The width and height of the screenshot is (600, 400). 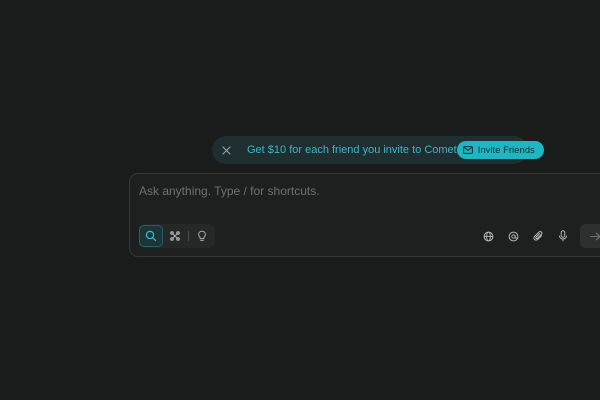 I want to click on sparkle-grid-icon, so click(x=175, y=236).